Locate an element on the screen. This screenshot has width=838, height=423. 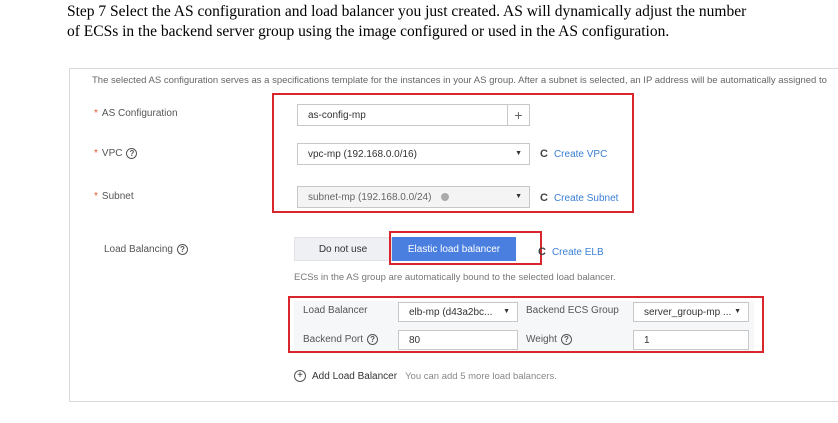
create-elb-text: Create ELB is located at coordinates (578, 252).